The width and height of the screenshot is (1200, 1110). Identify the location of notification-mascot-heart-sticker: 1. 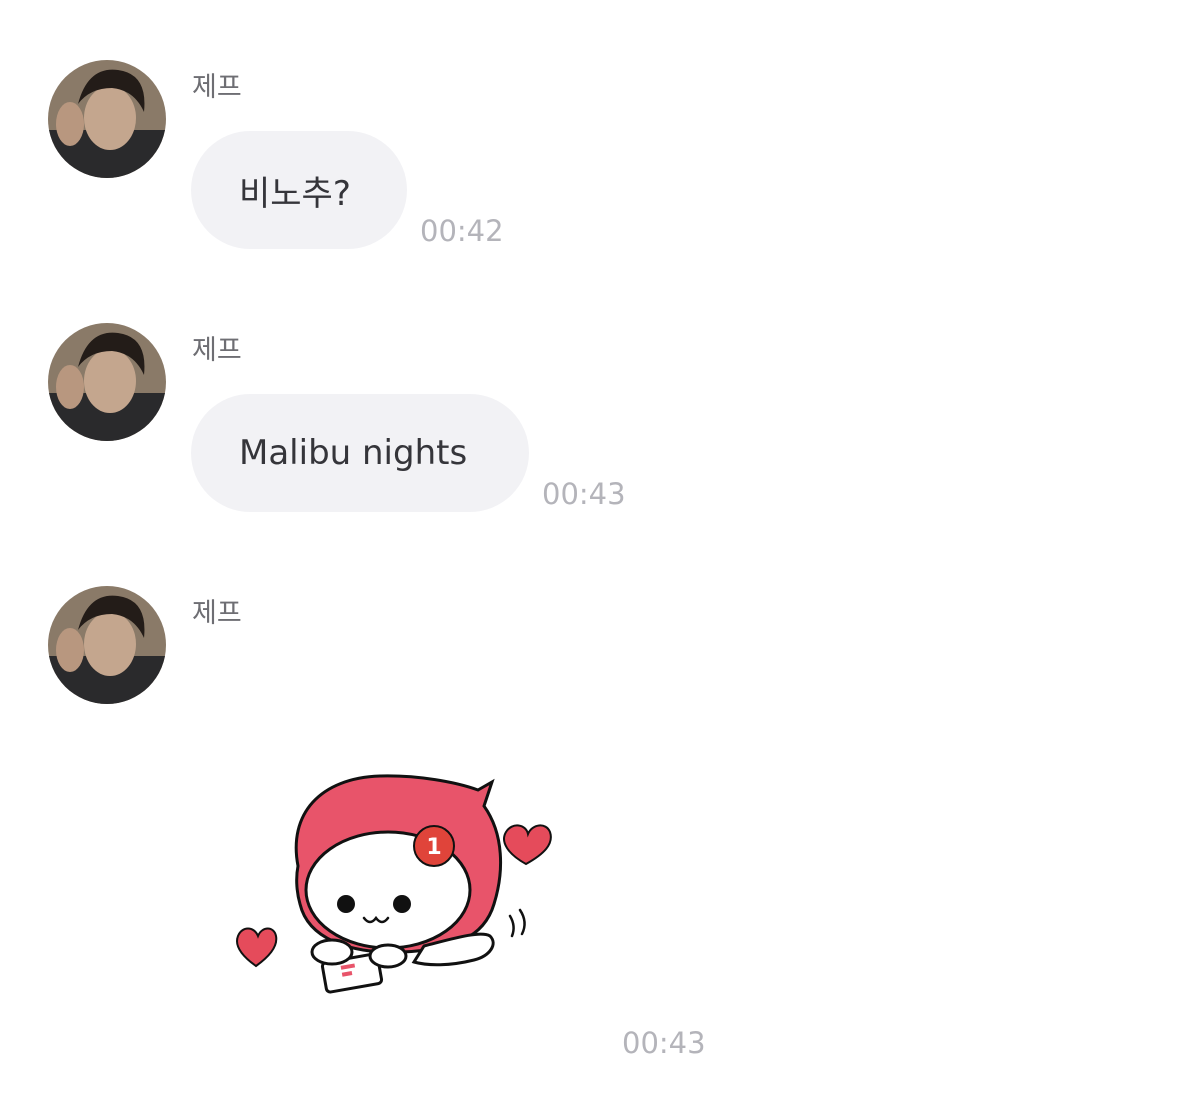
(398, 886).